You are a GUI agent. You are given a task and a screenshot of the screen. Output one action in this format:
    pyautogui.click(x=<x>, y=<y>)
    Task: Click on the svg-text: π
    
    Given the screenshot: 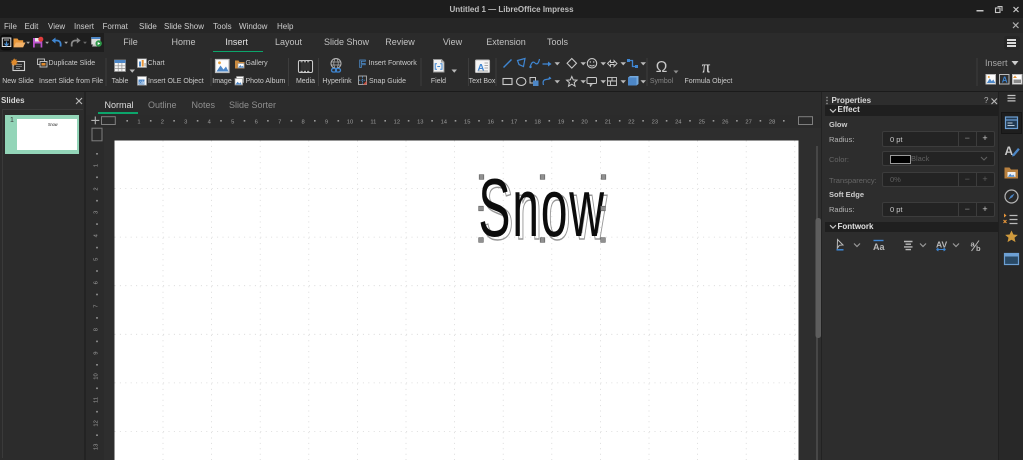 What is the action you would take?
    pyautogui.click(x=706, y=67)
    